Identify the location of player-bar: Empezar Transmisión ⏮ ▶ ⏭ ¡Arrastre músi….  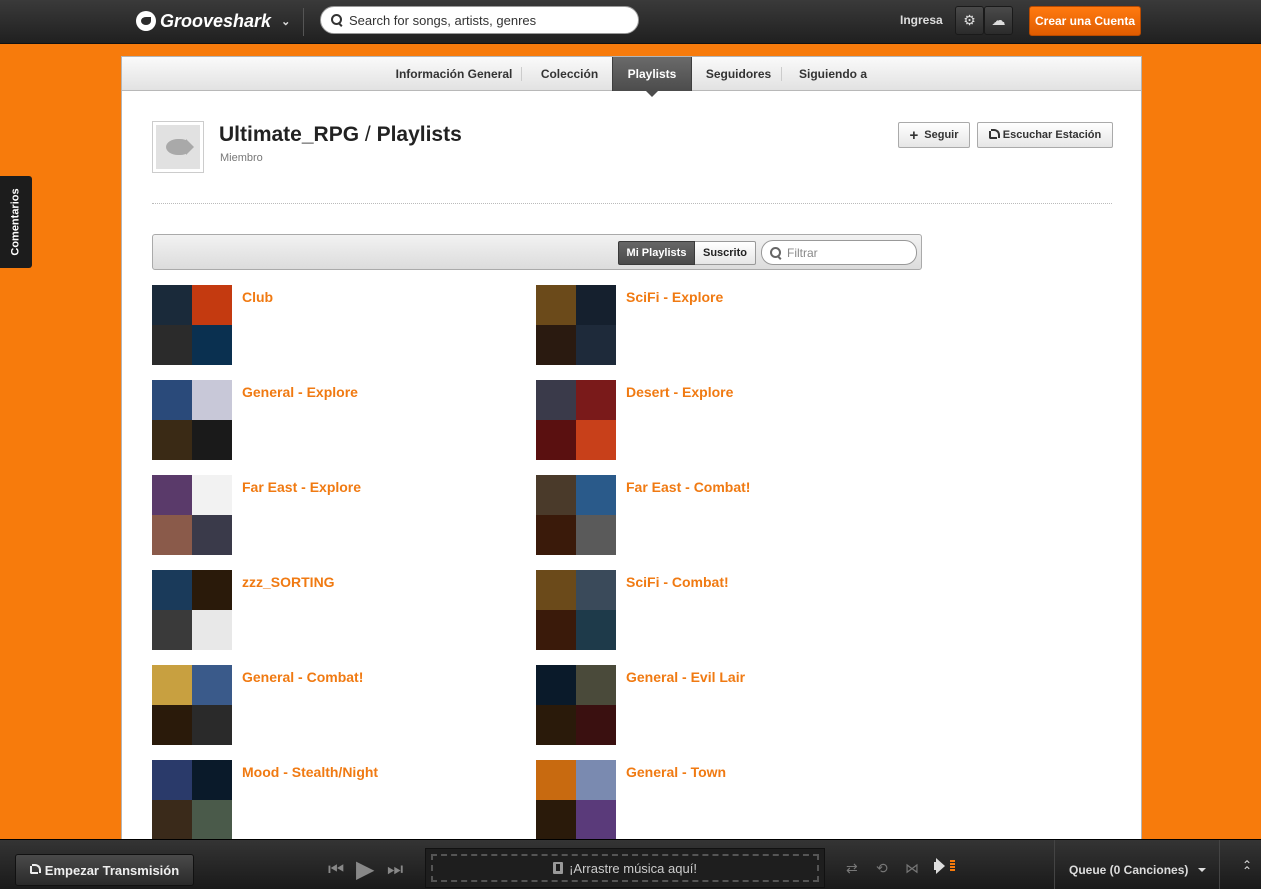
(630, 864).